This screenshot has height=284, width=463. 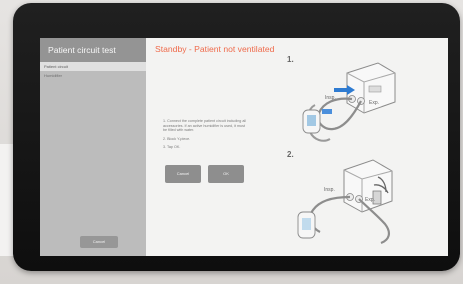 What do you see at coordinates (99, 242) in the screenshot?
I see `sidebar-cancel-button: Cancel` at bounding box center [99, 242].